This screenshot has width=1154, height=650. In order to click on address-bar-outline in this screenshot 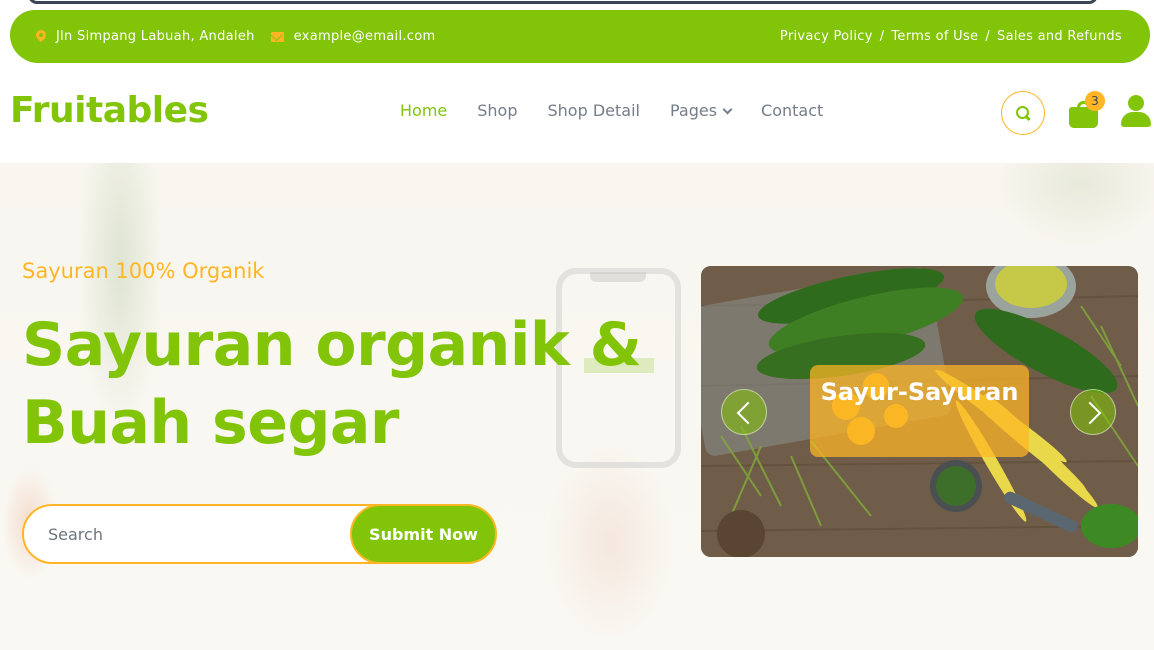, I will do `click(563, 2)`.